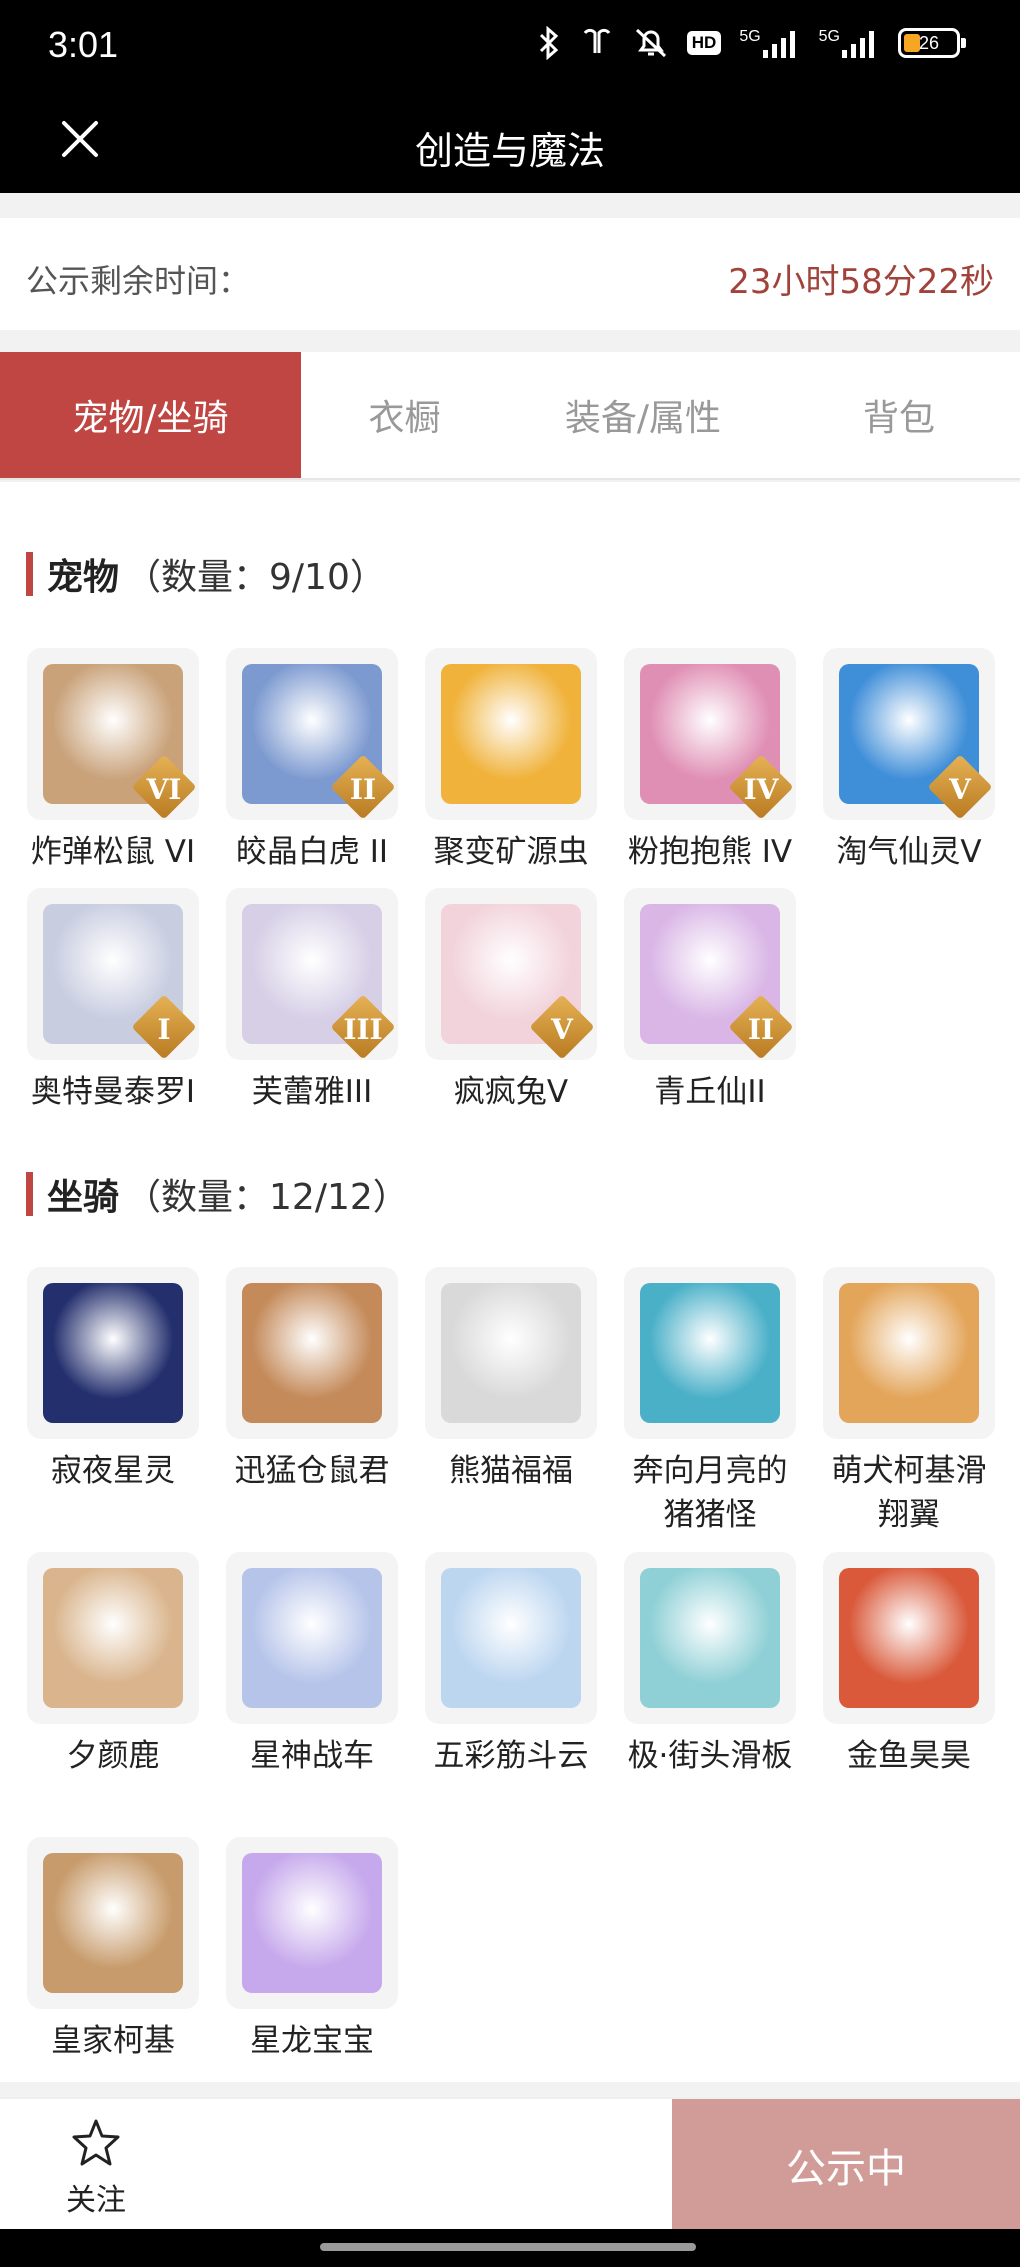  What do you see at coordinates (761, 789) in the screenshot?
I see `tier-badge-text: IV` at bounding box center [761, 789].